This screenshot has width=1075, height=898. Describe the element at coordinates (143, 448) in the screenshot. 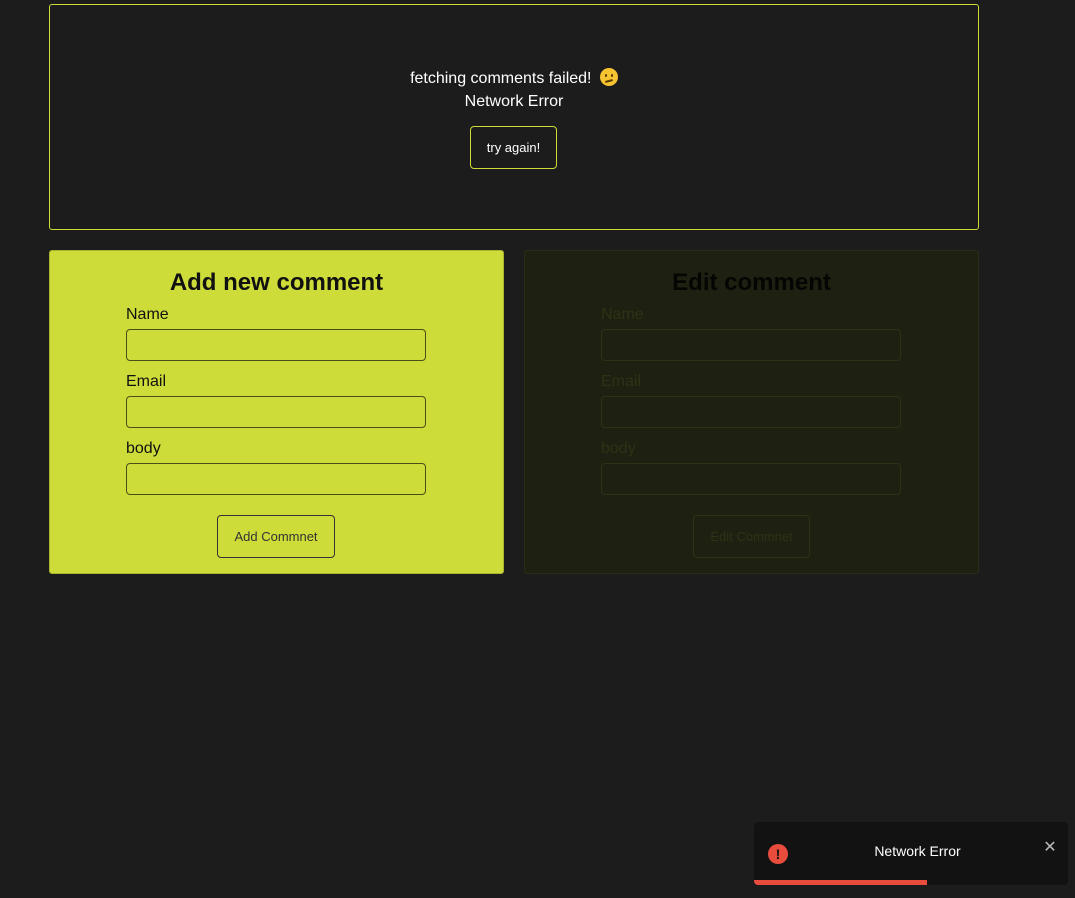

I see `body-label: body` at that location.